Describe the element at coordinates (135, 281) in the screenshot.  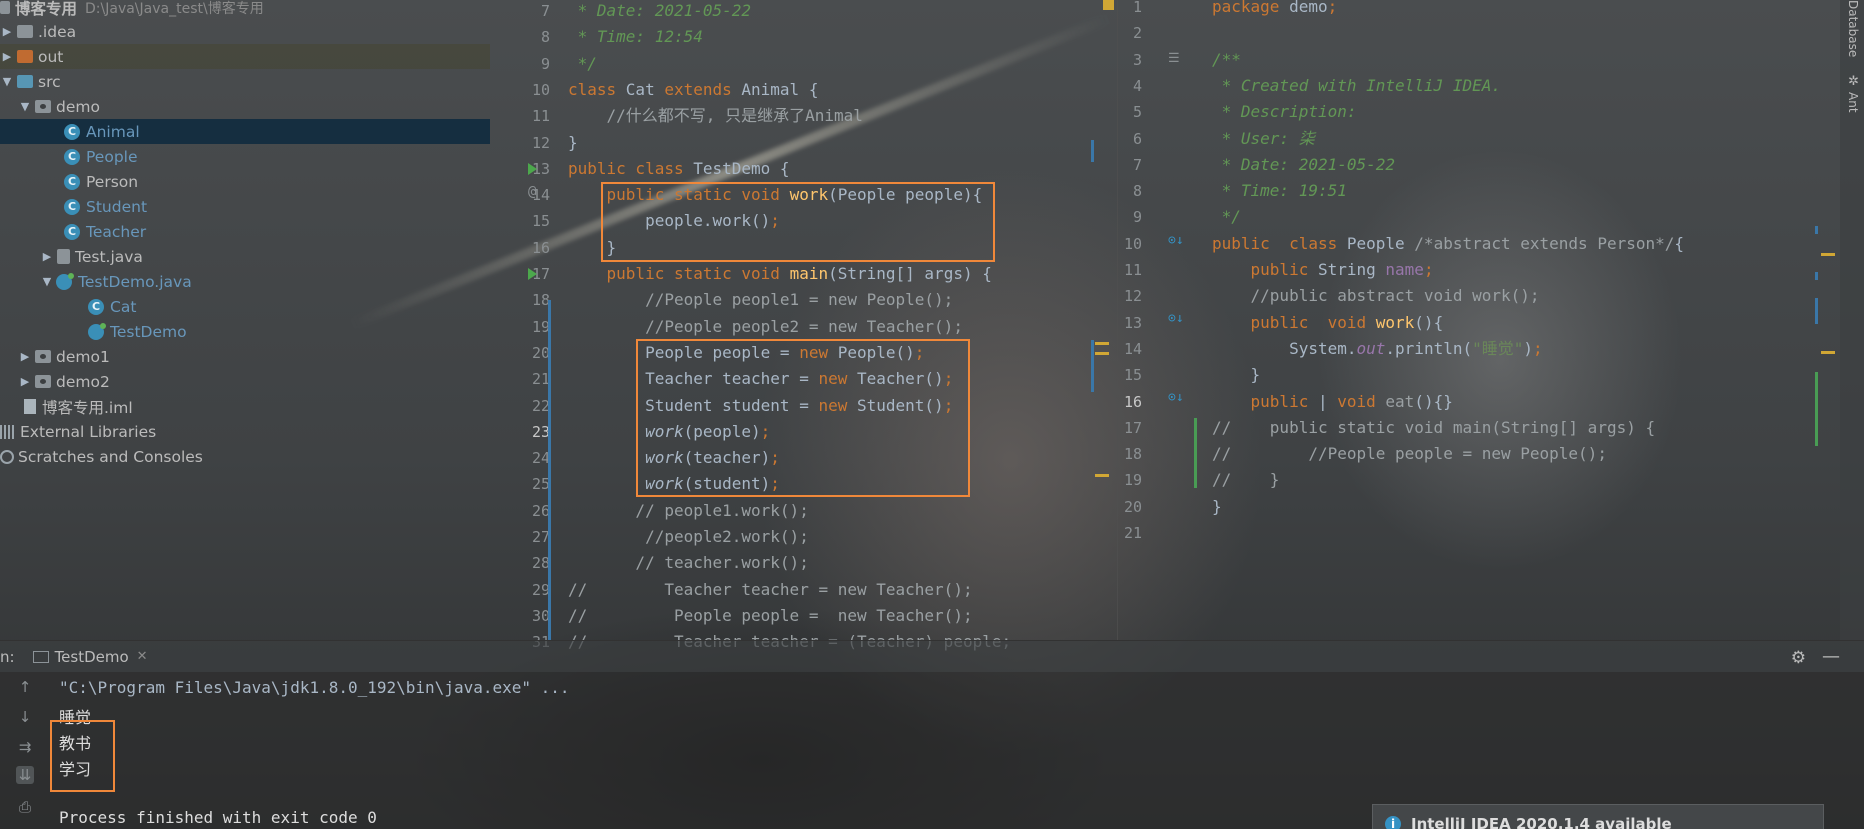
I see `tree-item-label: TestDemo.java` at that location.